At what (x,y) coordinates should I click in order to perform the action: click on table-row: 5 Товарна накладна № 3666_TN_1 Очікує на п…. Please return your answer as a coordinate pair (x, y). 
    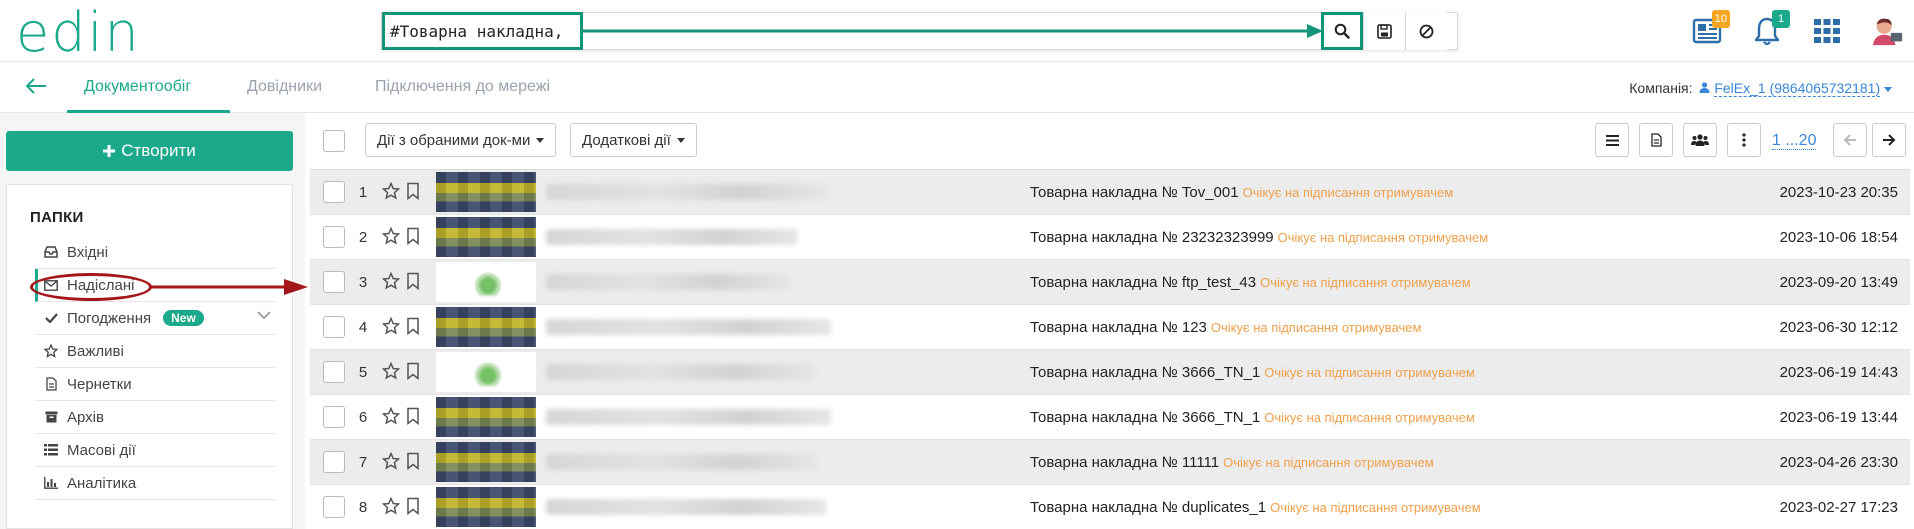
    Looking at the image, I should click on (1110, 372).